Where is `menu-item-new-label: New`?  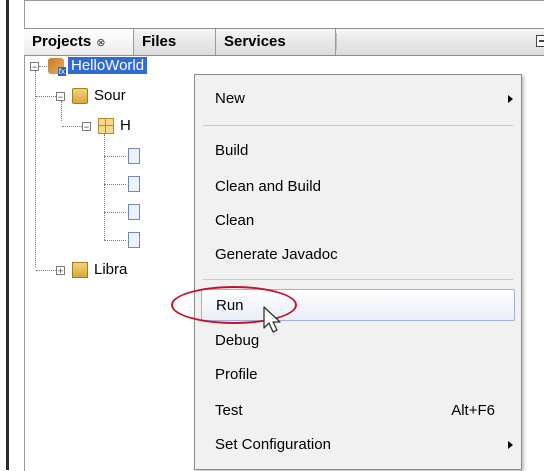 menu-item-new-label: New is located at coordinates (230, 98).